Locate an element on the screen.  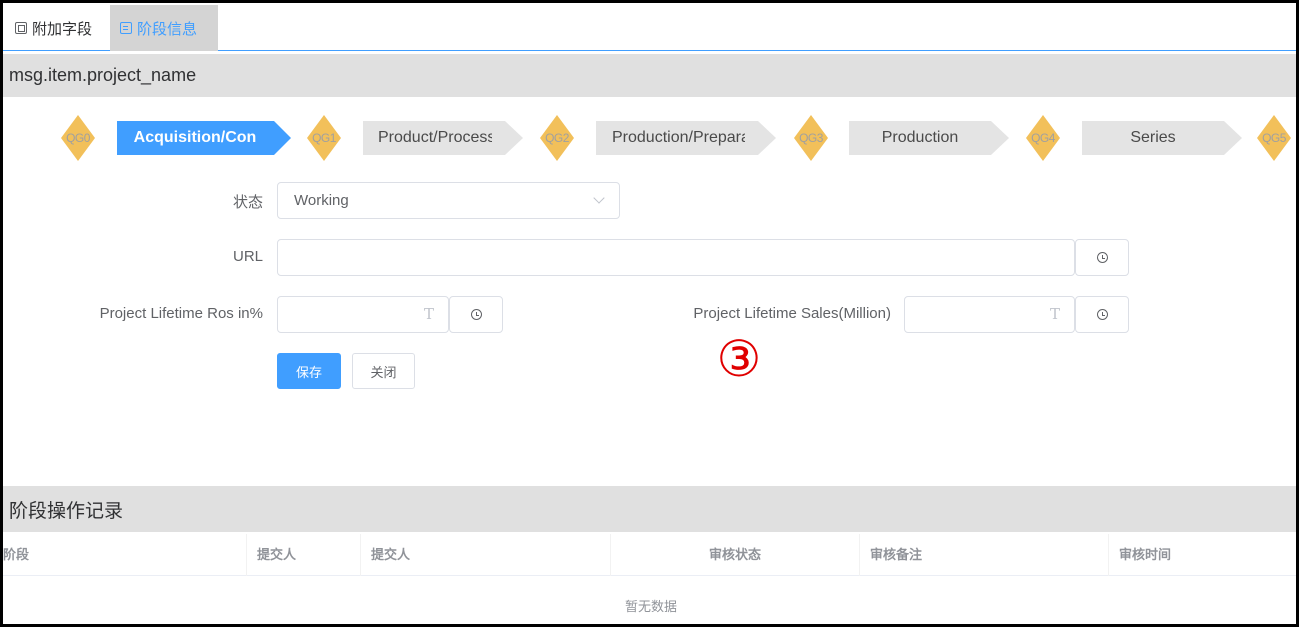
document-icon is located at coordinates (126, 28).